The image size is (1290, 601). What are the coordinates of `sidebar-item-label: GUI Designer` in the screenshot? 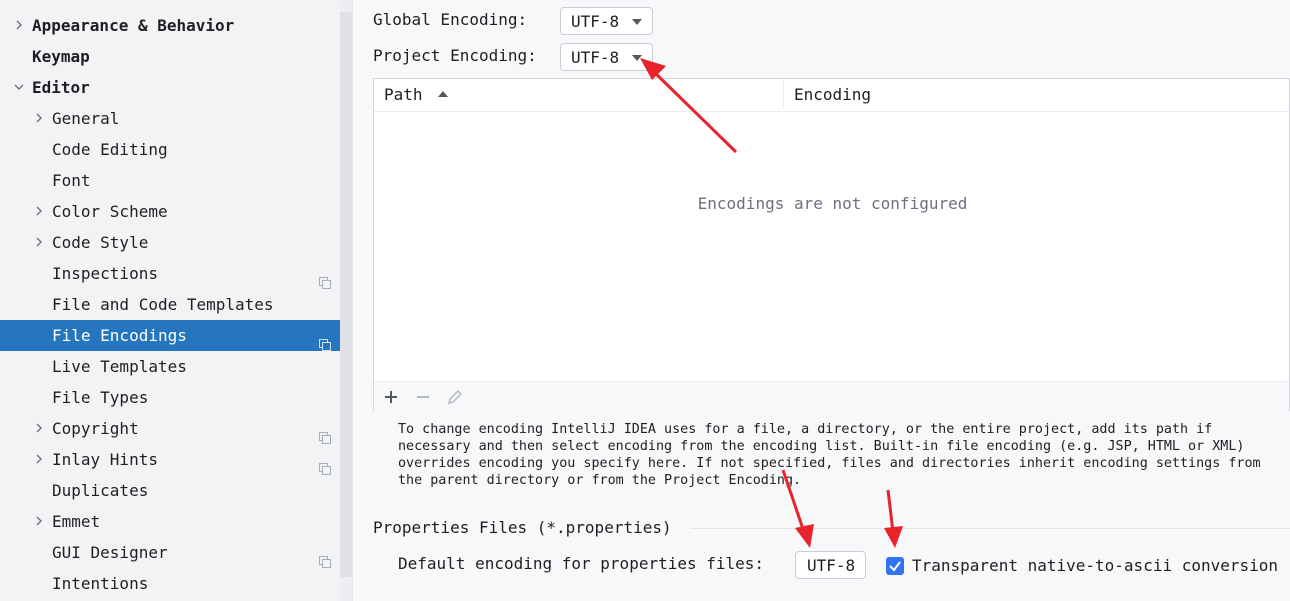 It's located at (110, 552).